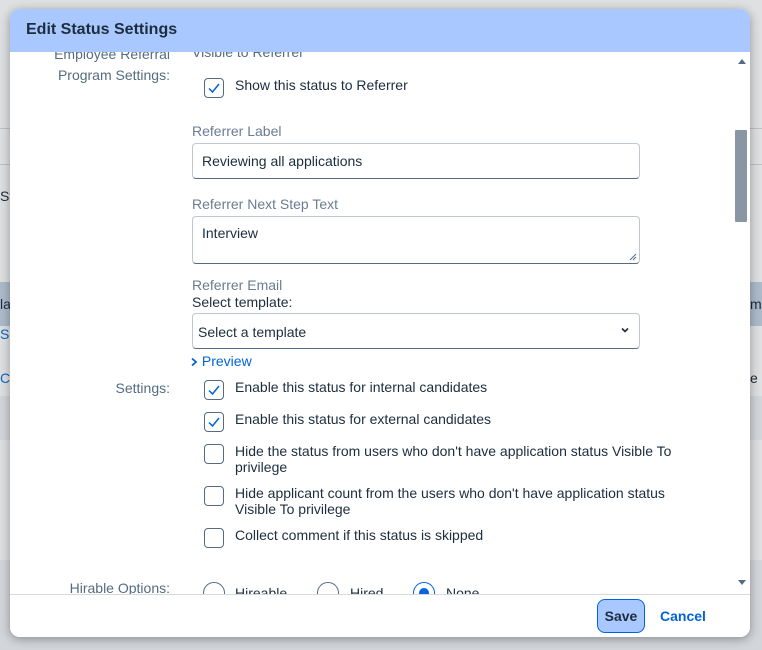 The width and height of the screenshot is (762, 650). What do you see at coordinates (367, 589) in the screenshot?
I see `radio-hired-label: Hired` at bounding box center [367, 589].